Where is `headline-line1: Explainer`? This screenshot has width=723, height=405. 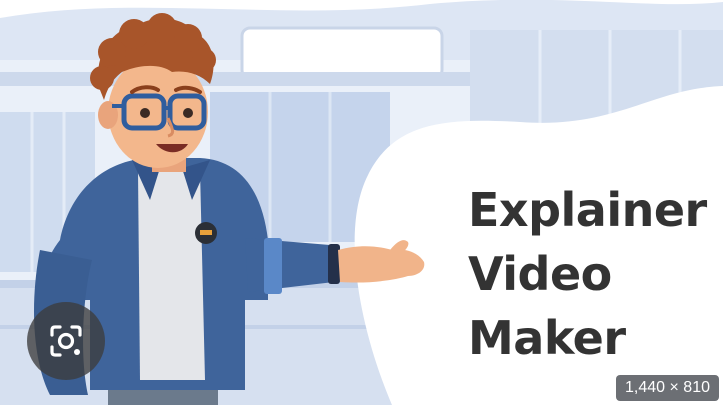 headline-line1: Explainer is located at coordinates (587, 210).